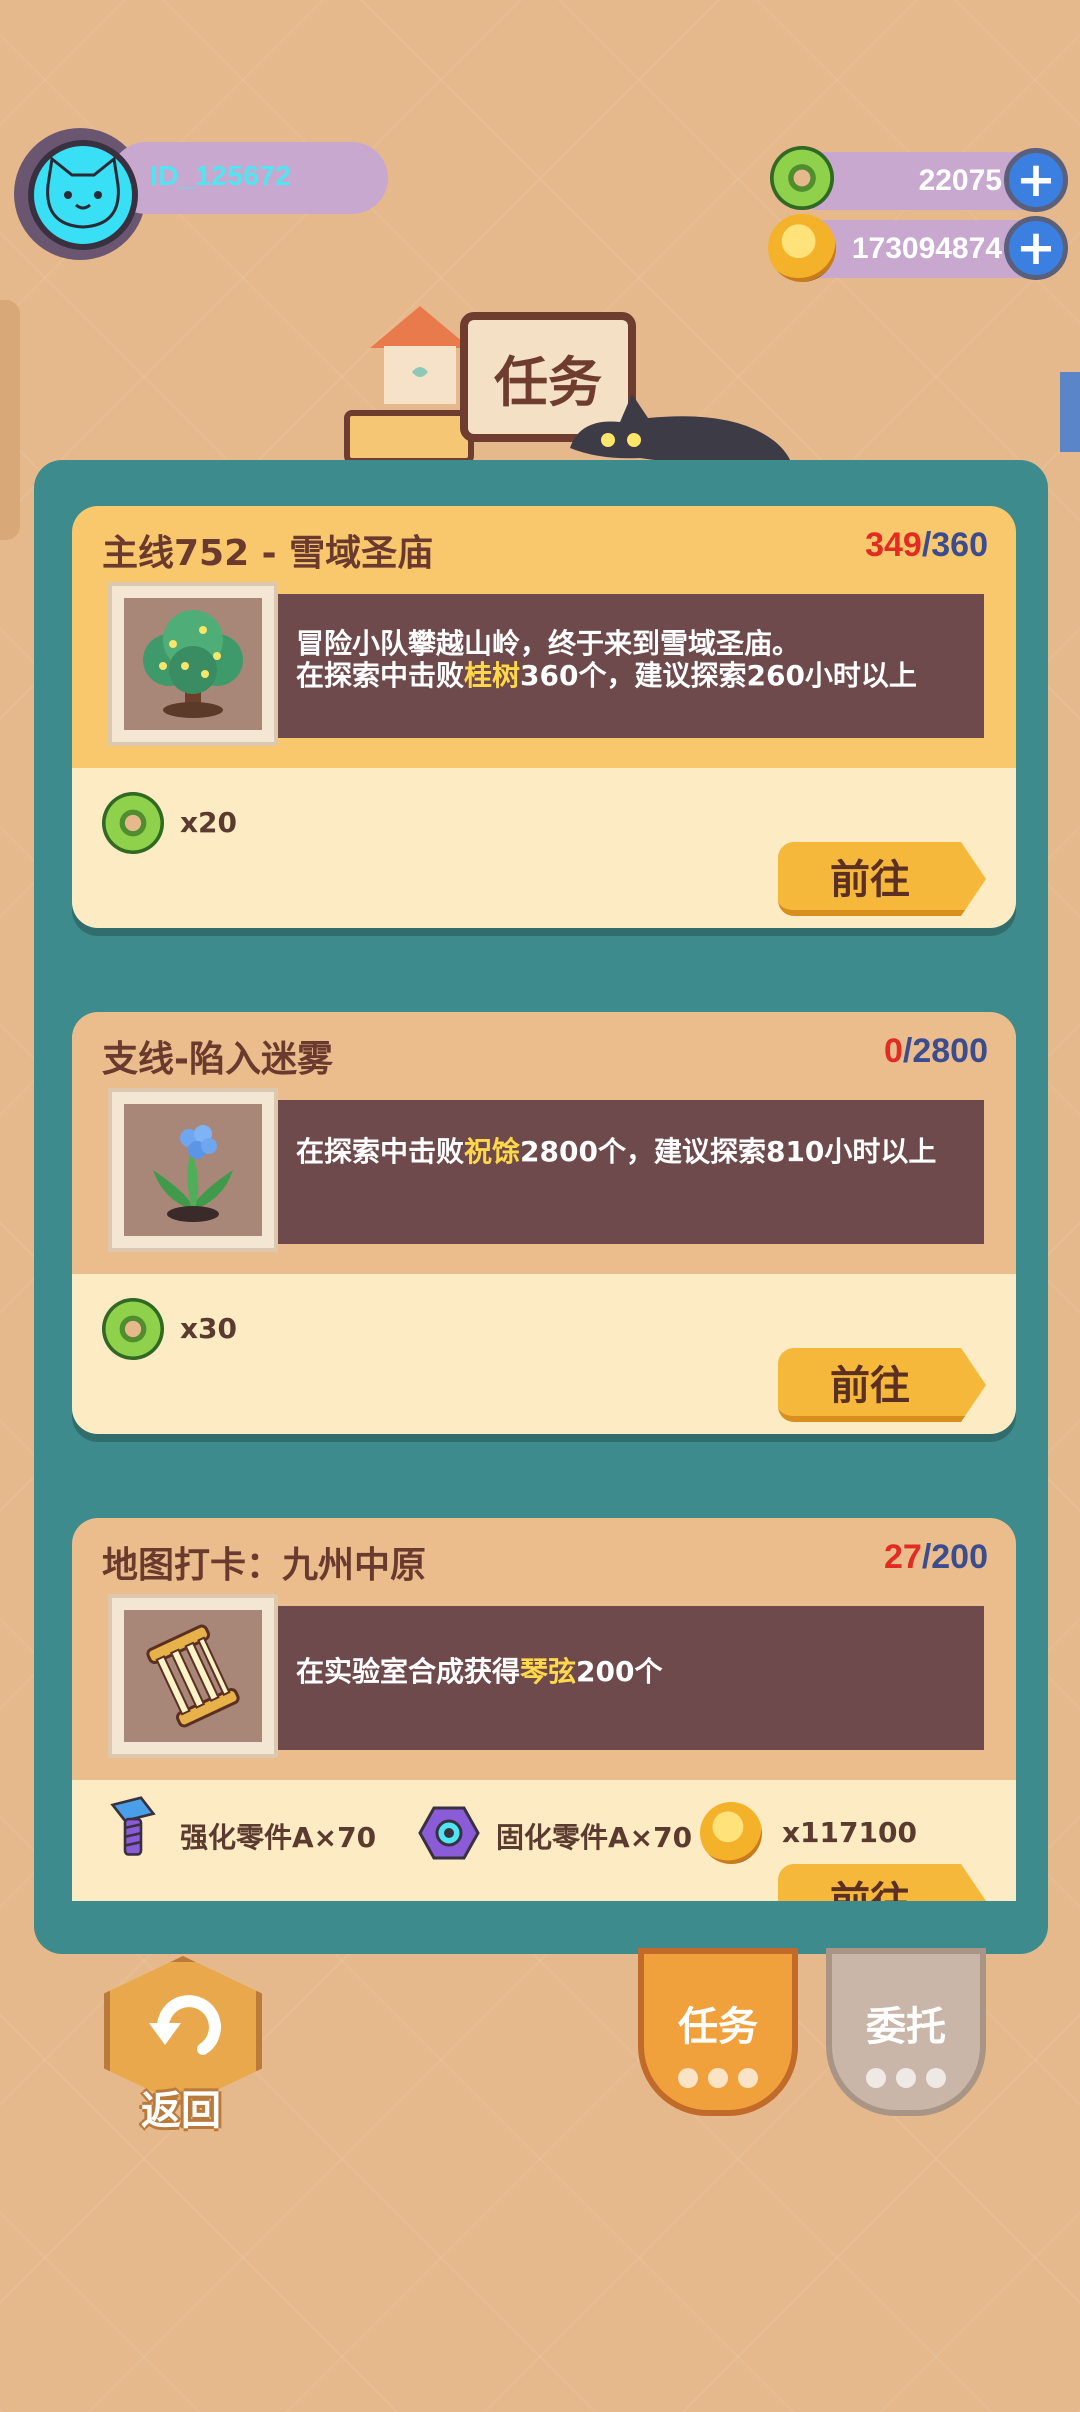  I want to click on side-drawer-handle, so click(10, 420).